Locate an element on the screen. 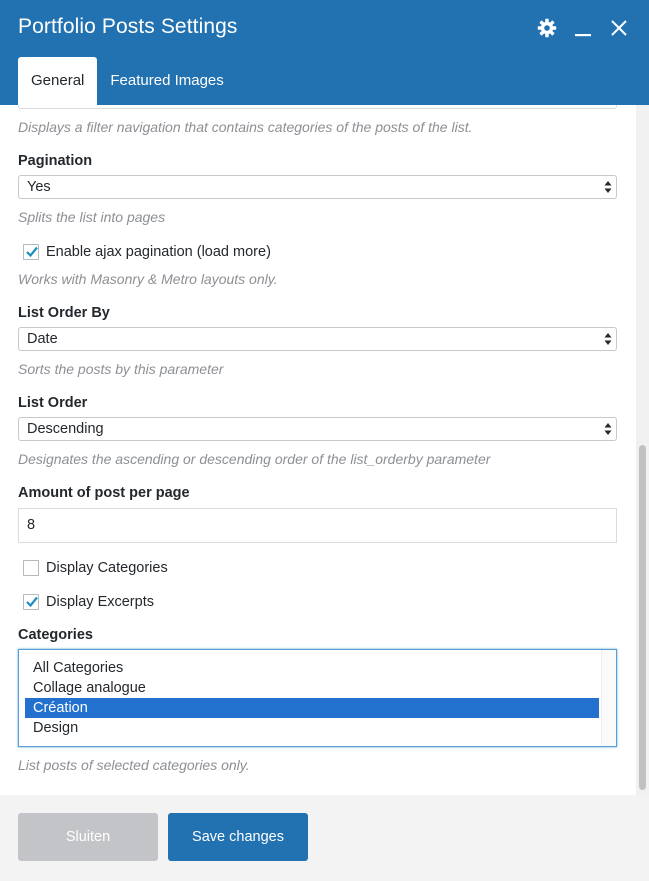  display-categories-toggle: Display Categories is located at coordinates (95, 568).